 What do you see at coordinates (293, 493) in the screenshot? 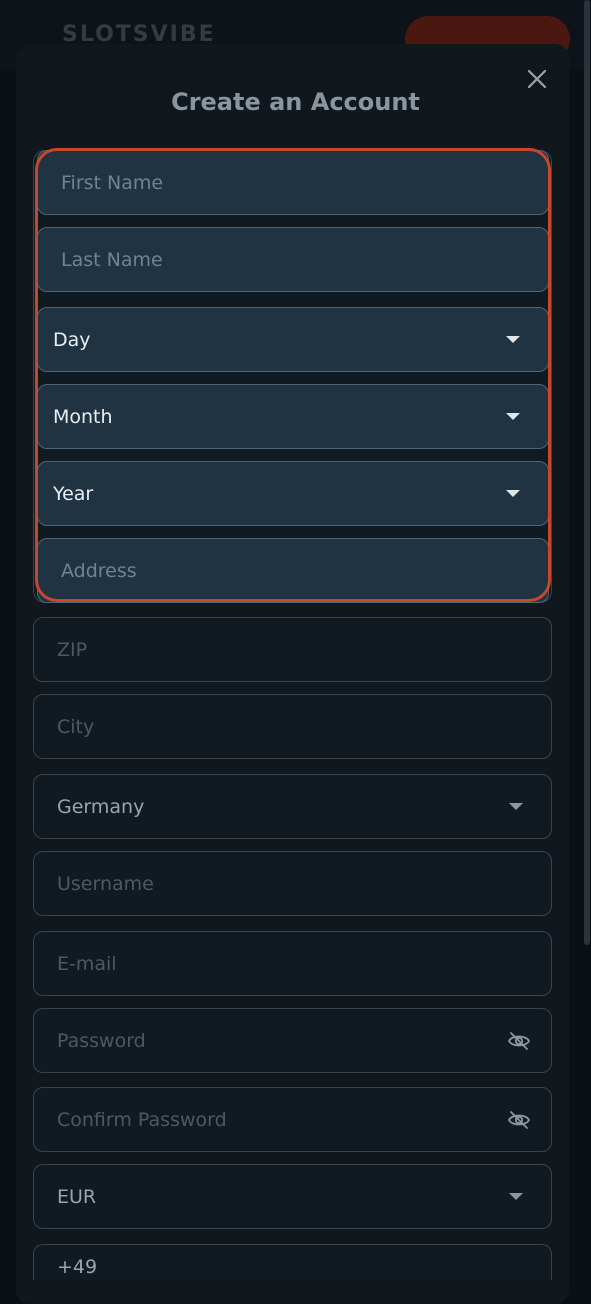
I see `year-select: Year` at bounding box center [293, 493].